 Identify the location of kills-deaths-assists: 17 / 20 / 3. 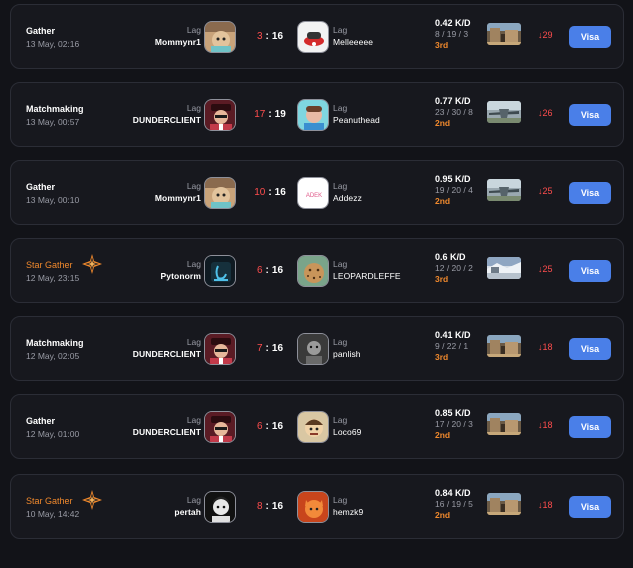
(454, 424).